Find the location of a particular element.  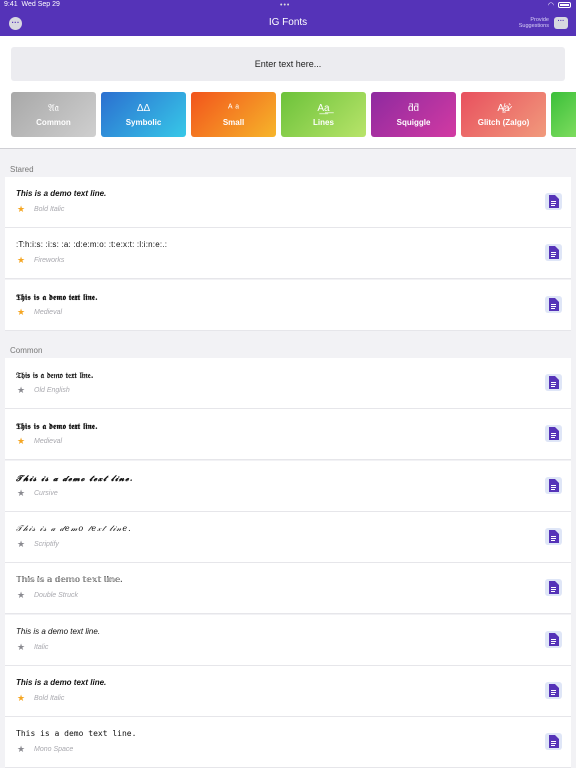

font-style-name: Mono Space is located at coordinates (54, 750).